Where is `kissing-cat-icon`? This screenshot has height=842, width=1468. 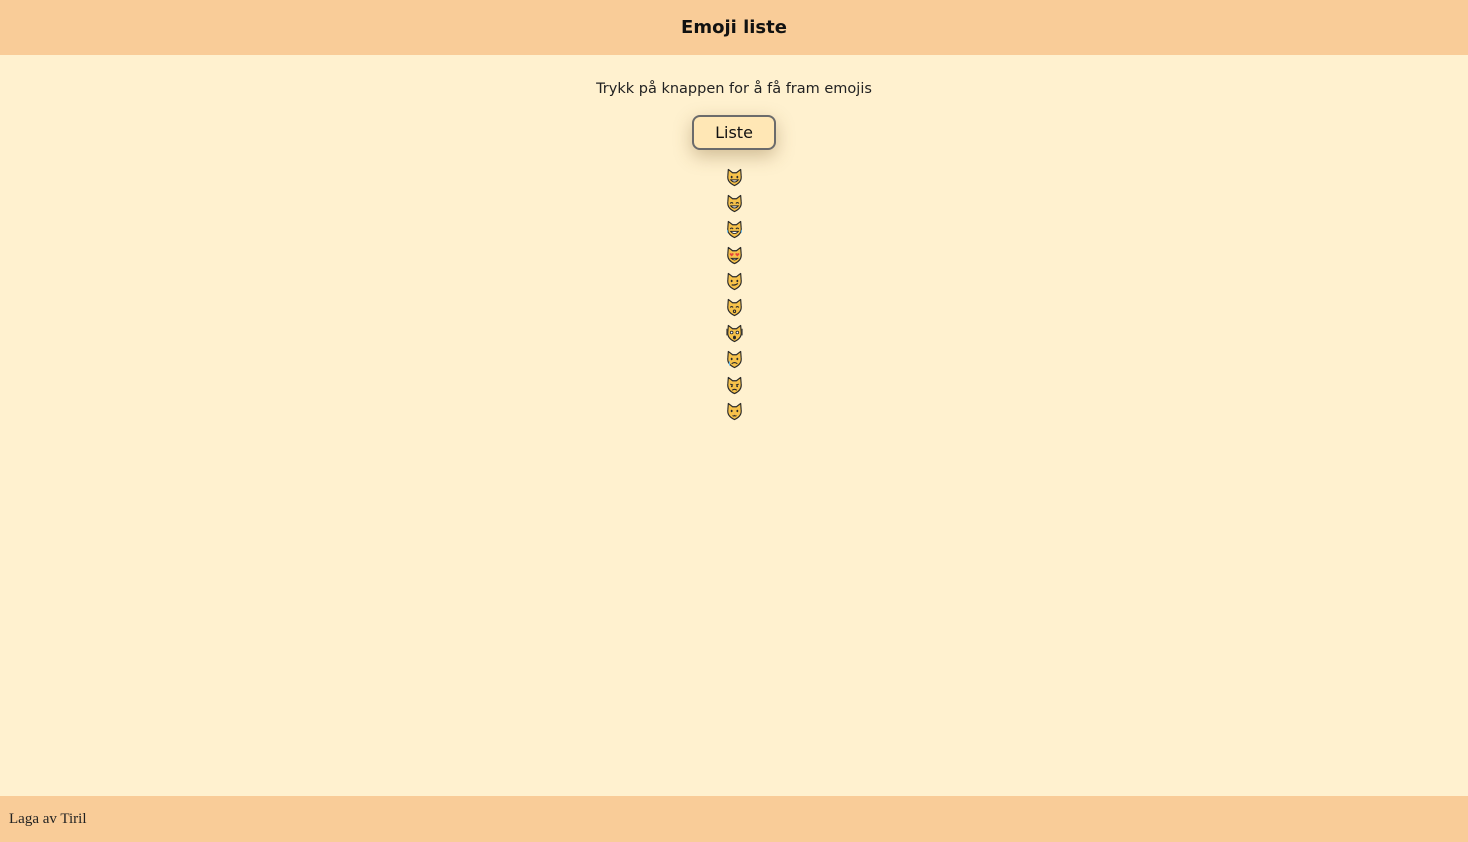 kissing-cat-icon is located at coordinates (734, 307).